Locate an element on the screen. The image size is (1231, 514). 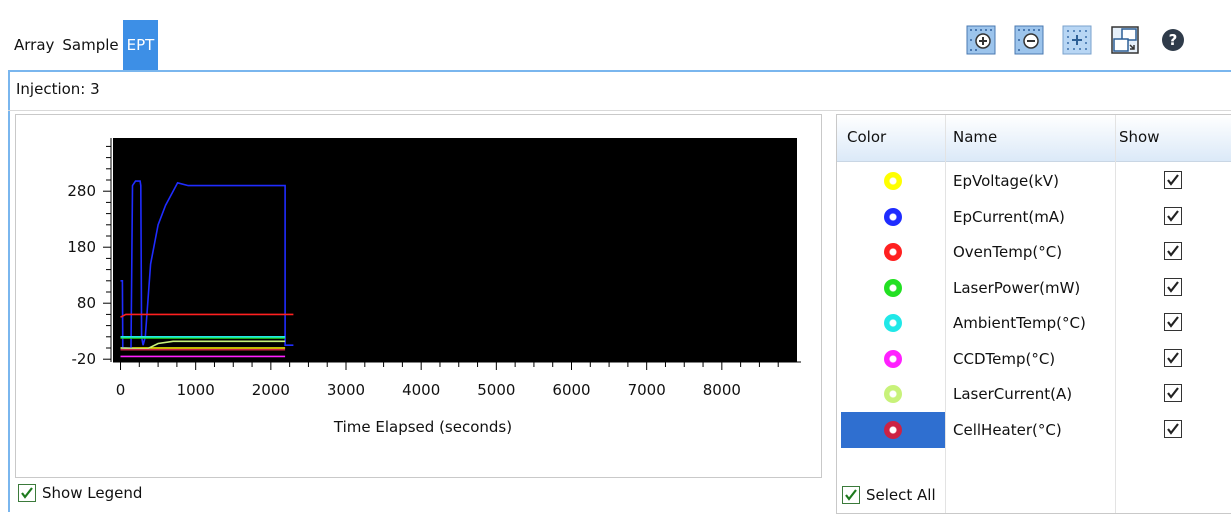
show-column-header: Show is located at coordinates (1139, 137).